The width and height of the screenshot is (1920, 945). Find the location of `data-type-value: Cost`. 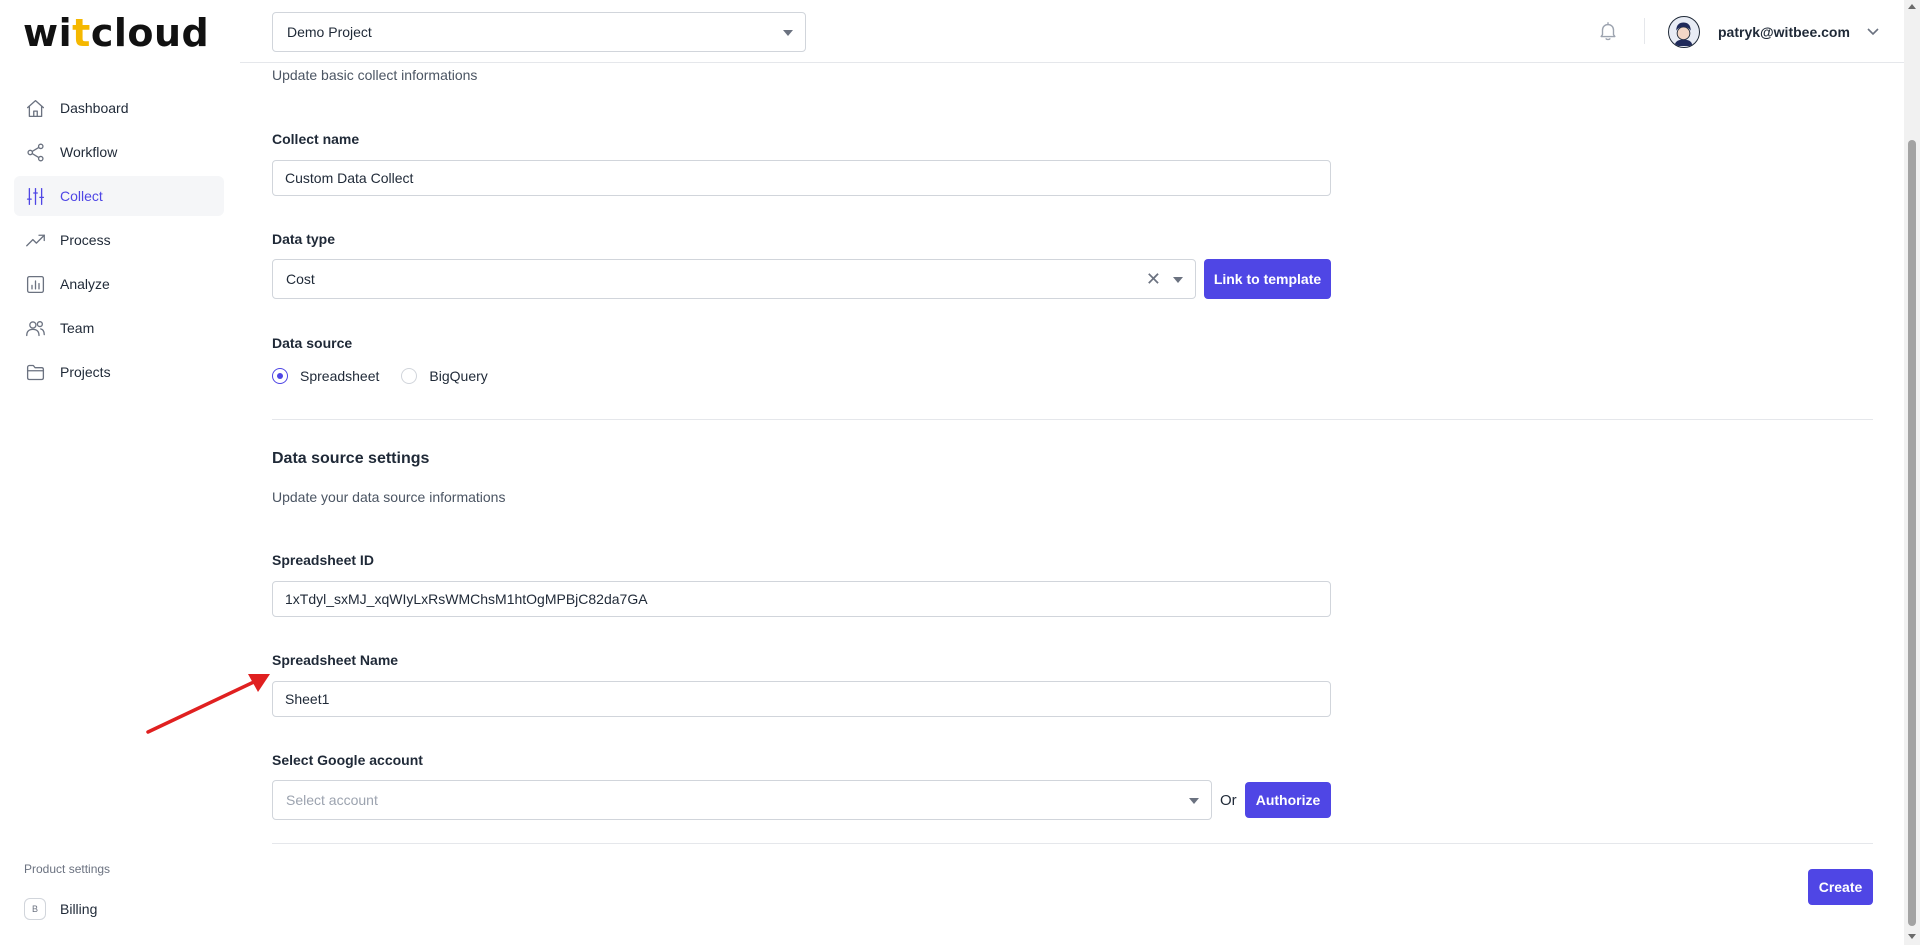

data-type-value: Cost is located at coordinates (300, 279).